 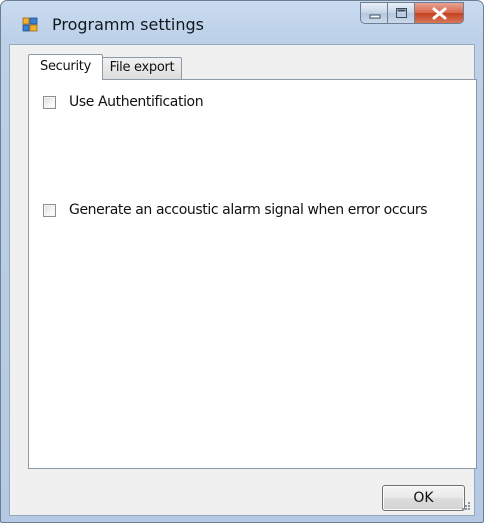 I want to click on window-title: Programm settings, so click(x=128, y=24).